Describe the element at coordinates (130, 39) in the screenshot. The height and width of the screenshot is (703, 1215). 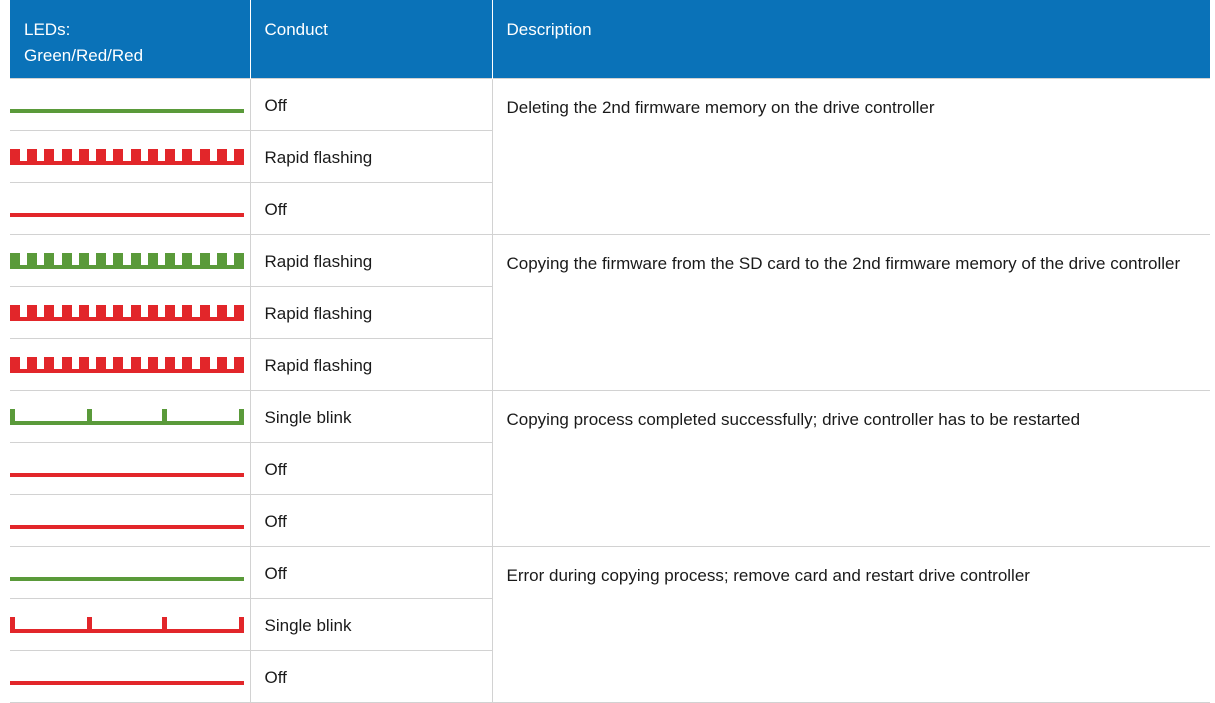
I see `header-leds: LEDs: Green/Red/Red` at that location.